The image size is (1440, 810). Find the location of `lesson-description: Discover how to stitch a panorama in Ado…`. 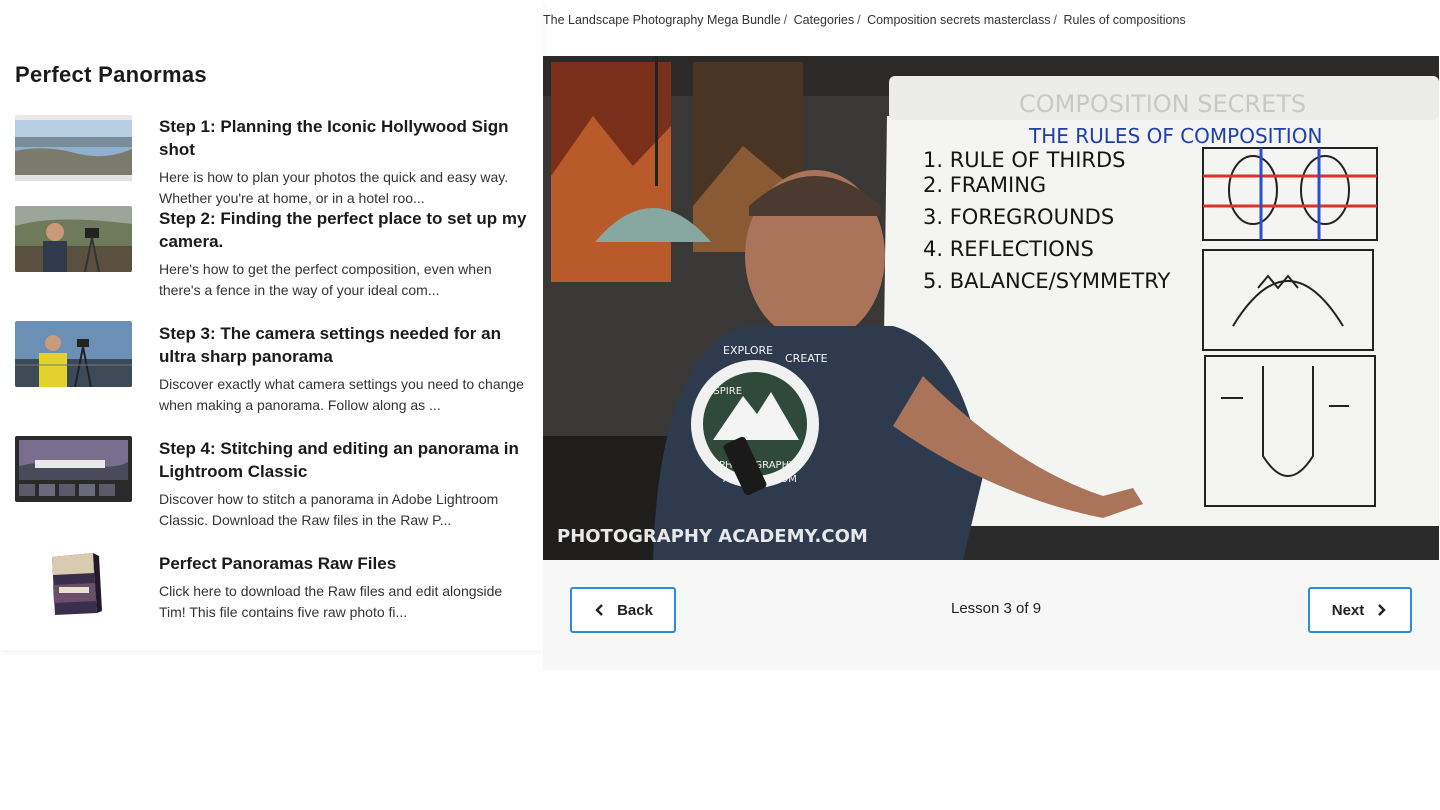

lesson-description: Discover how to stitch a panorama in Ado… is located at coordinates (329, 509).